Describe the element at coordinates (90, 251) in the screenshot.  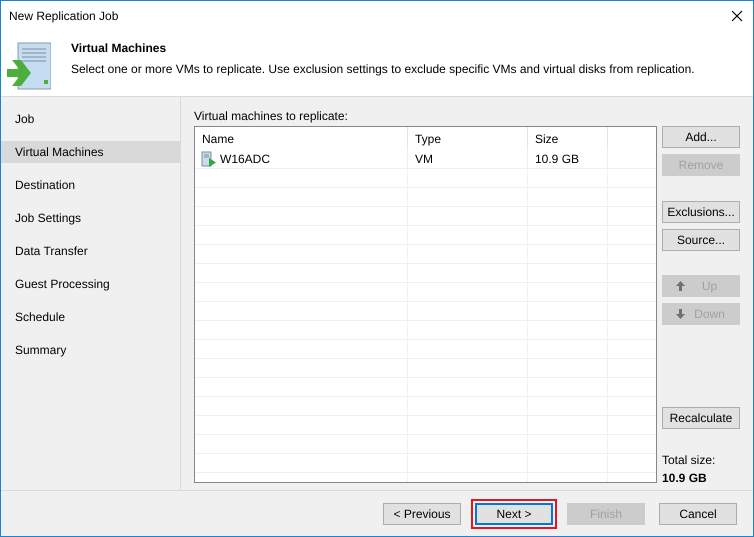
I see `wizard-step: Data Transfer` at that location.